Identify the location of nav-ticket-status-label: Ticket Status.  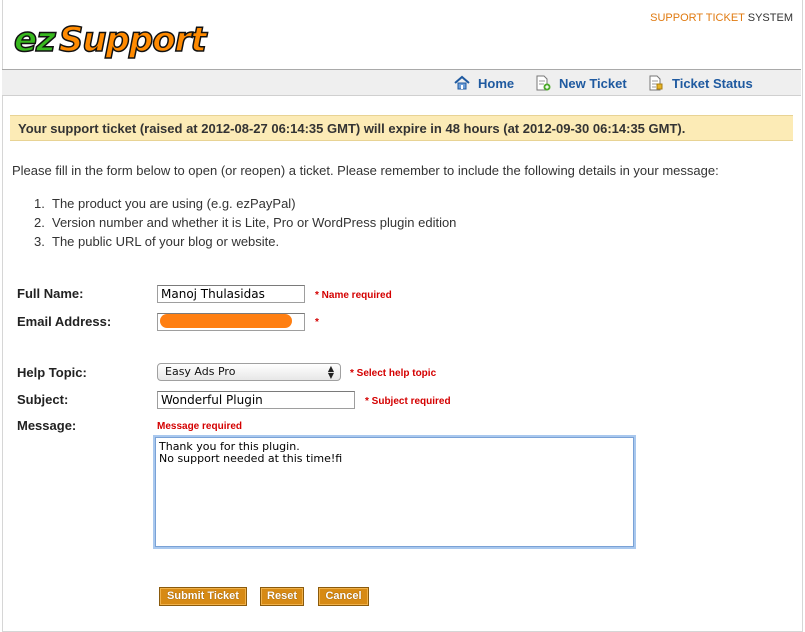
(712, 83).